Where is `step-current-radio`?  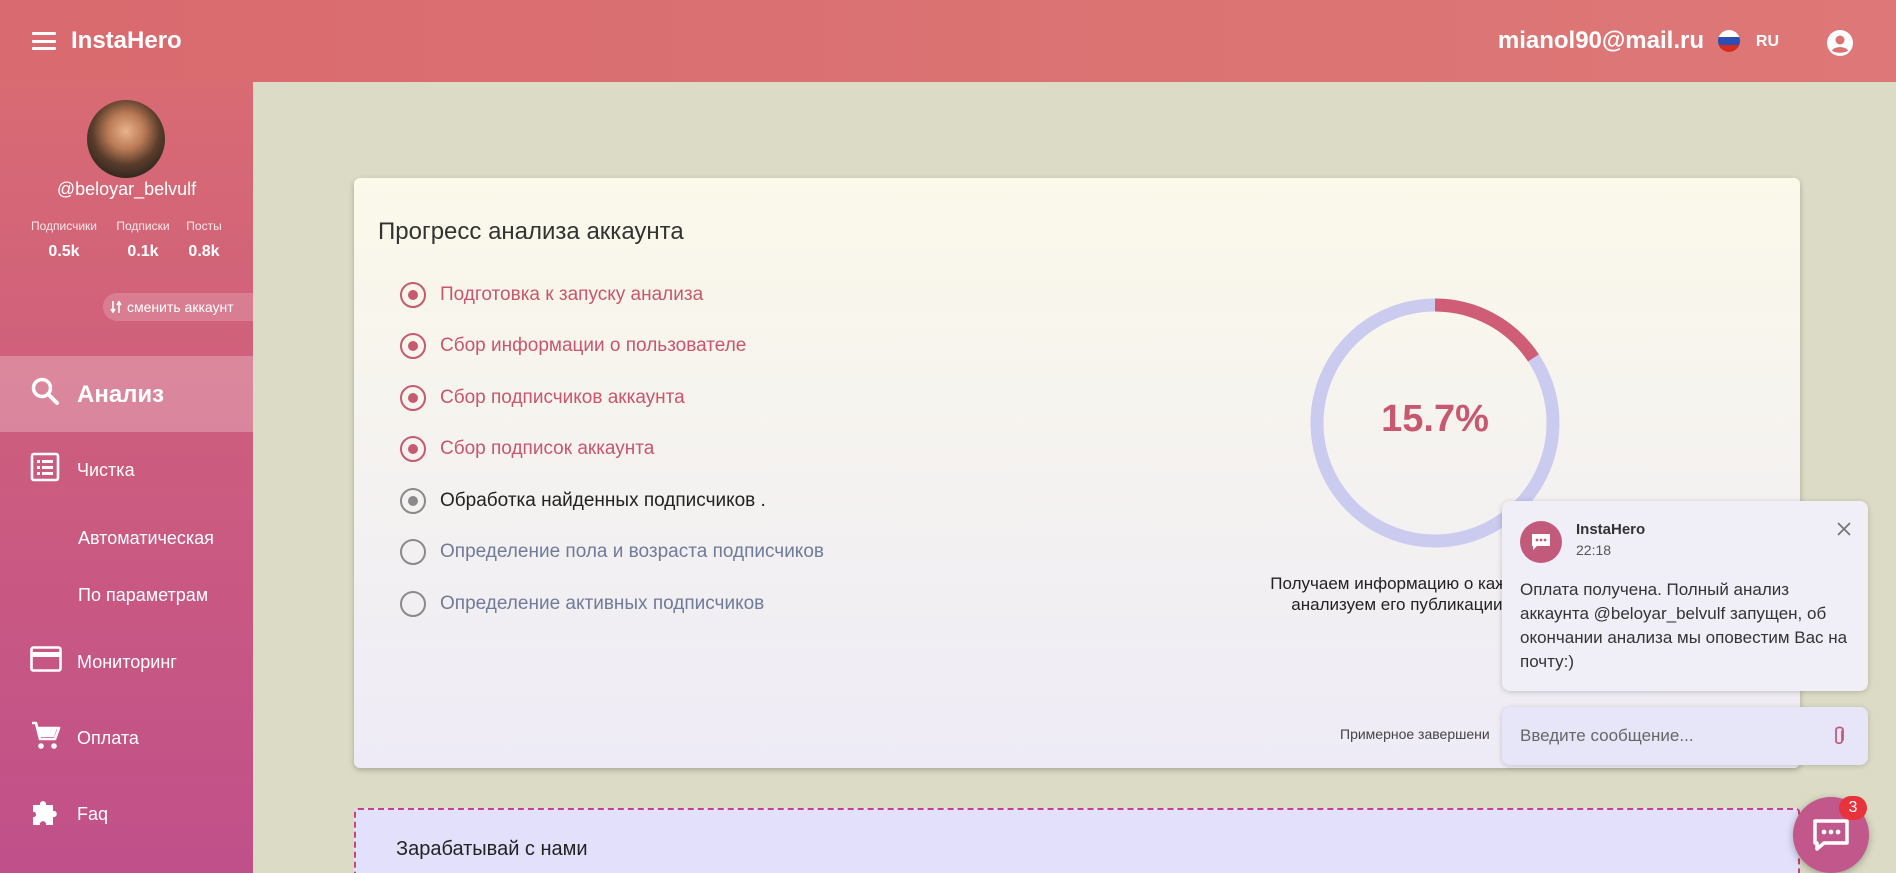
step-current-radio is located at coordinates (413, 501).